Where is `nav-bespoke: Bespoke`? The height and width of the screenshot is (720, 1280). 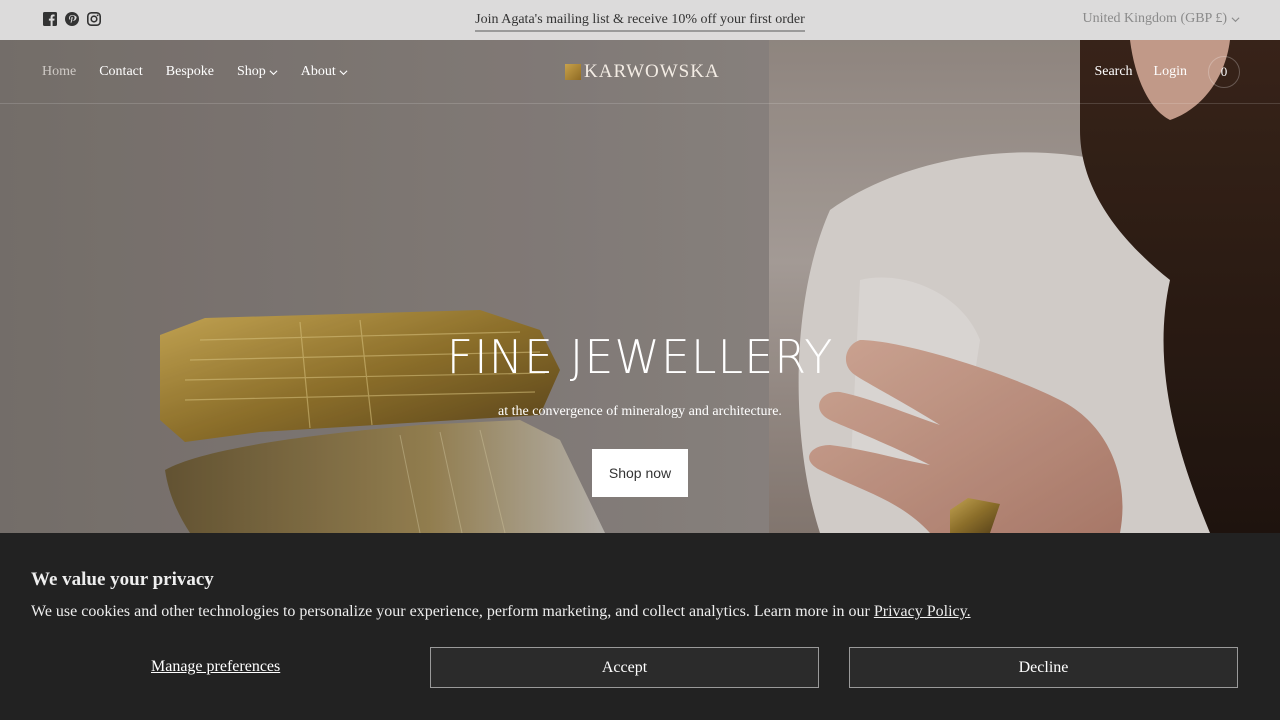
nav-bespoke: Bespoke is located at coordinates (190, 72).